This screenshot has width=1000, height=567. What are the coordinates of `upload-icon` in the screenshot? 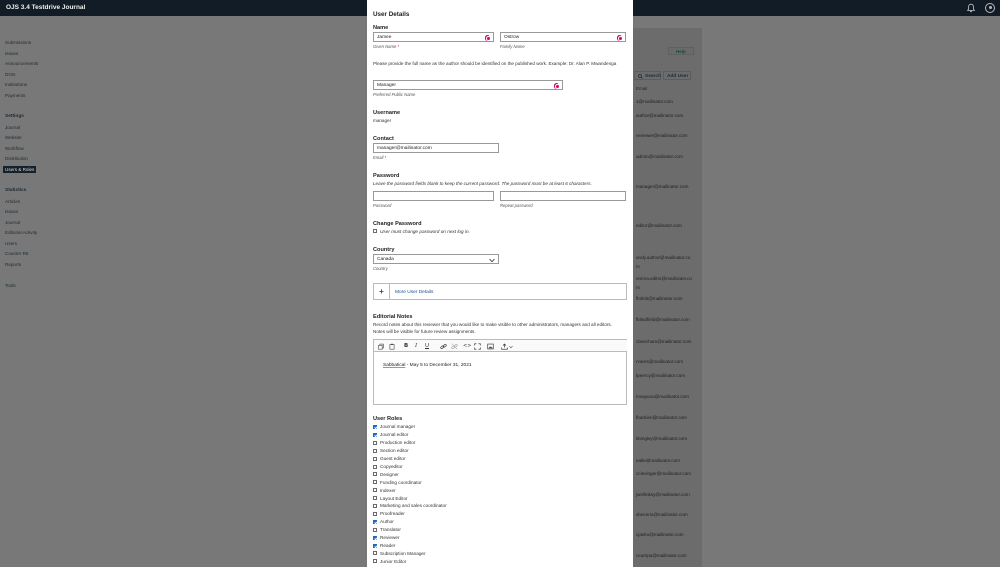 It's located at (504, 346).